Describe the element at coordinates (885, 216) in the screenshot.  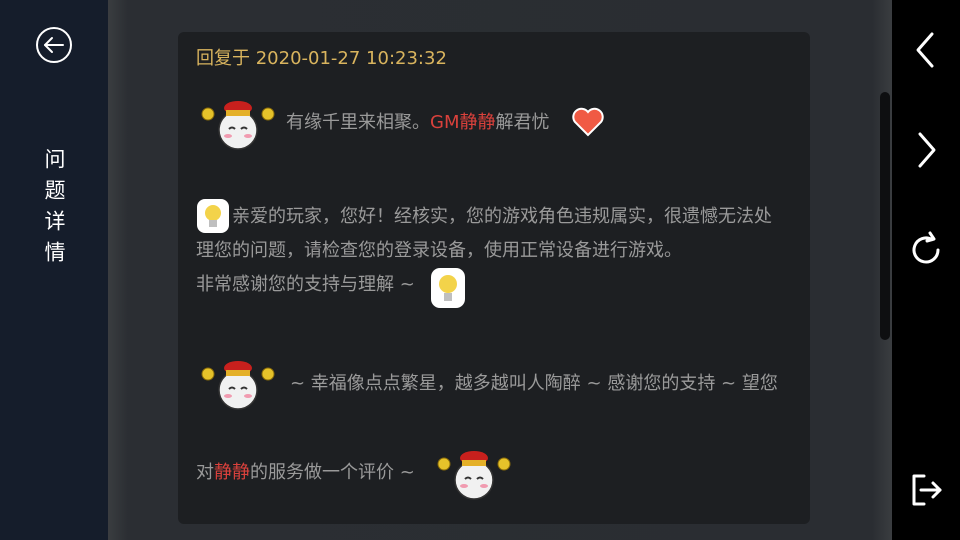
I see `scrollbar` at that location.